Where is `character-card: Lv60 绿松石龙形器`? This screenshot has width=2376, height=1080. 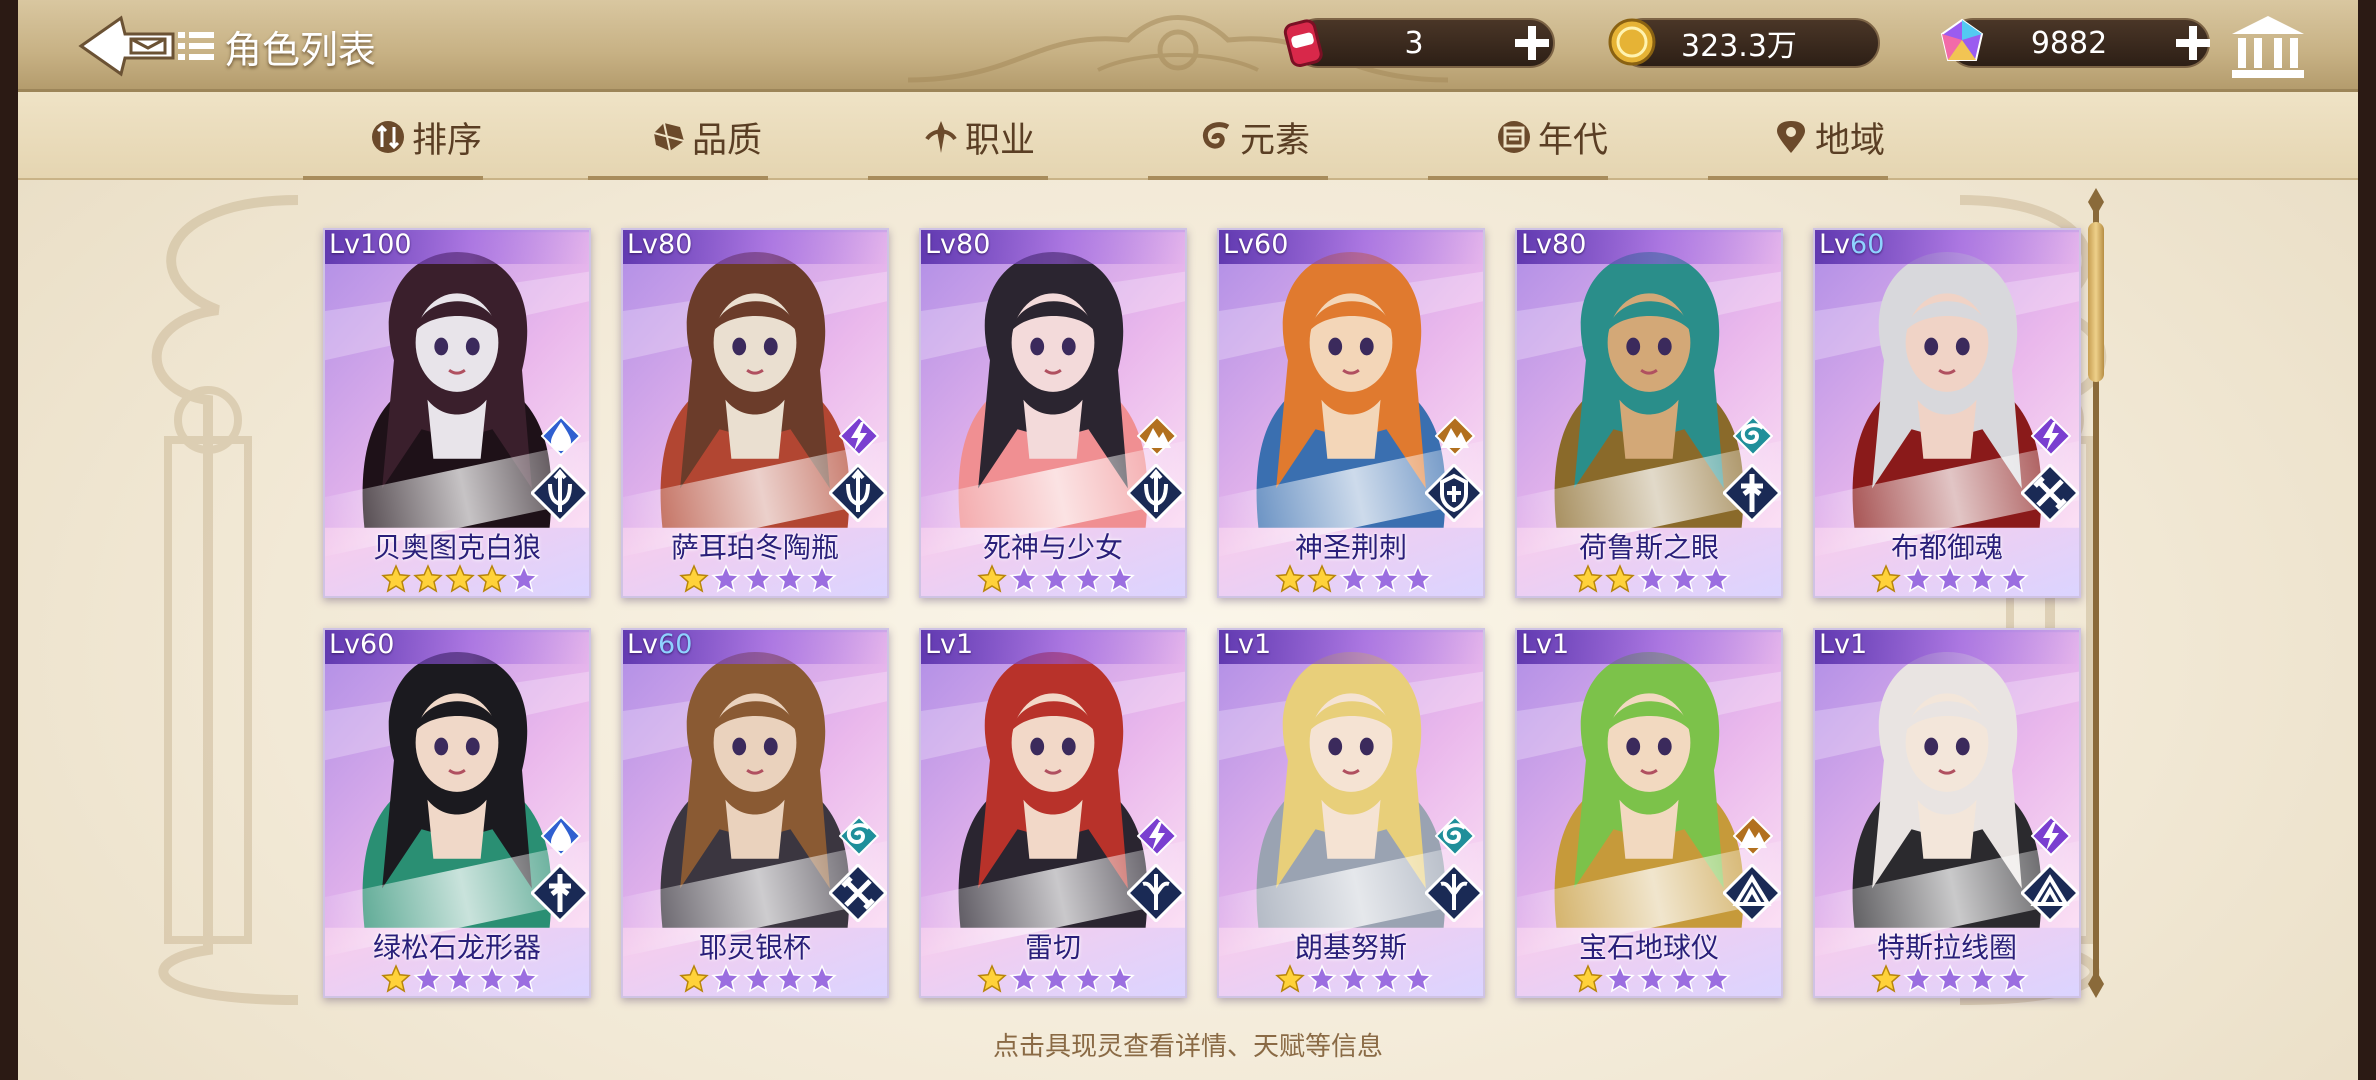 character-card: Lv60 绿松石龙形器 is located at coordinates (457, 813).